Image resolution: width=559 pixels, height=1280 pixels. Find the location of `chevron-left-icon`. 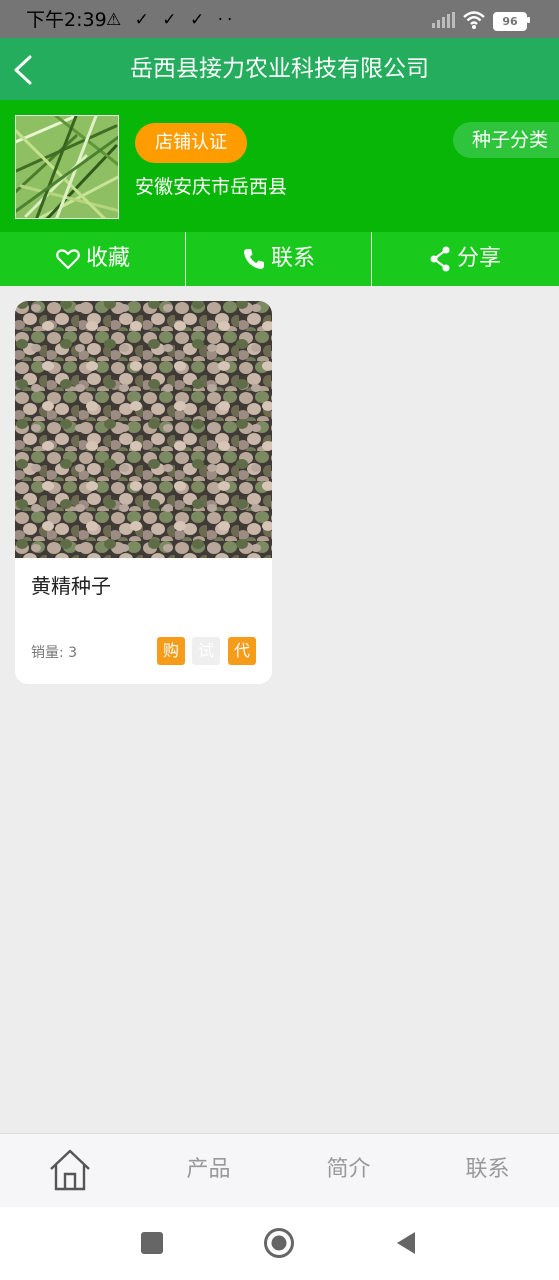

chevron-left-icon is located at coordinates (23, 70).